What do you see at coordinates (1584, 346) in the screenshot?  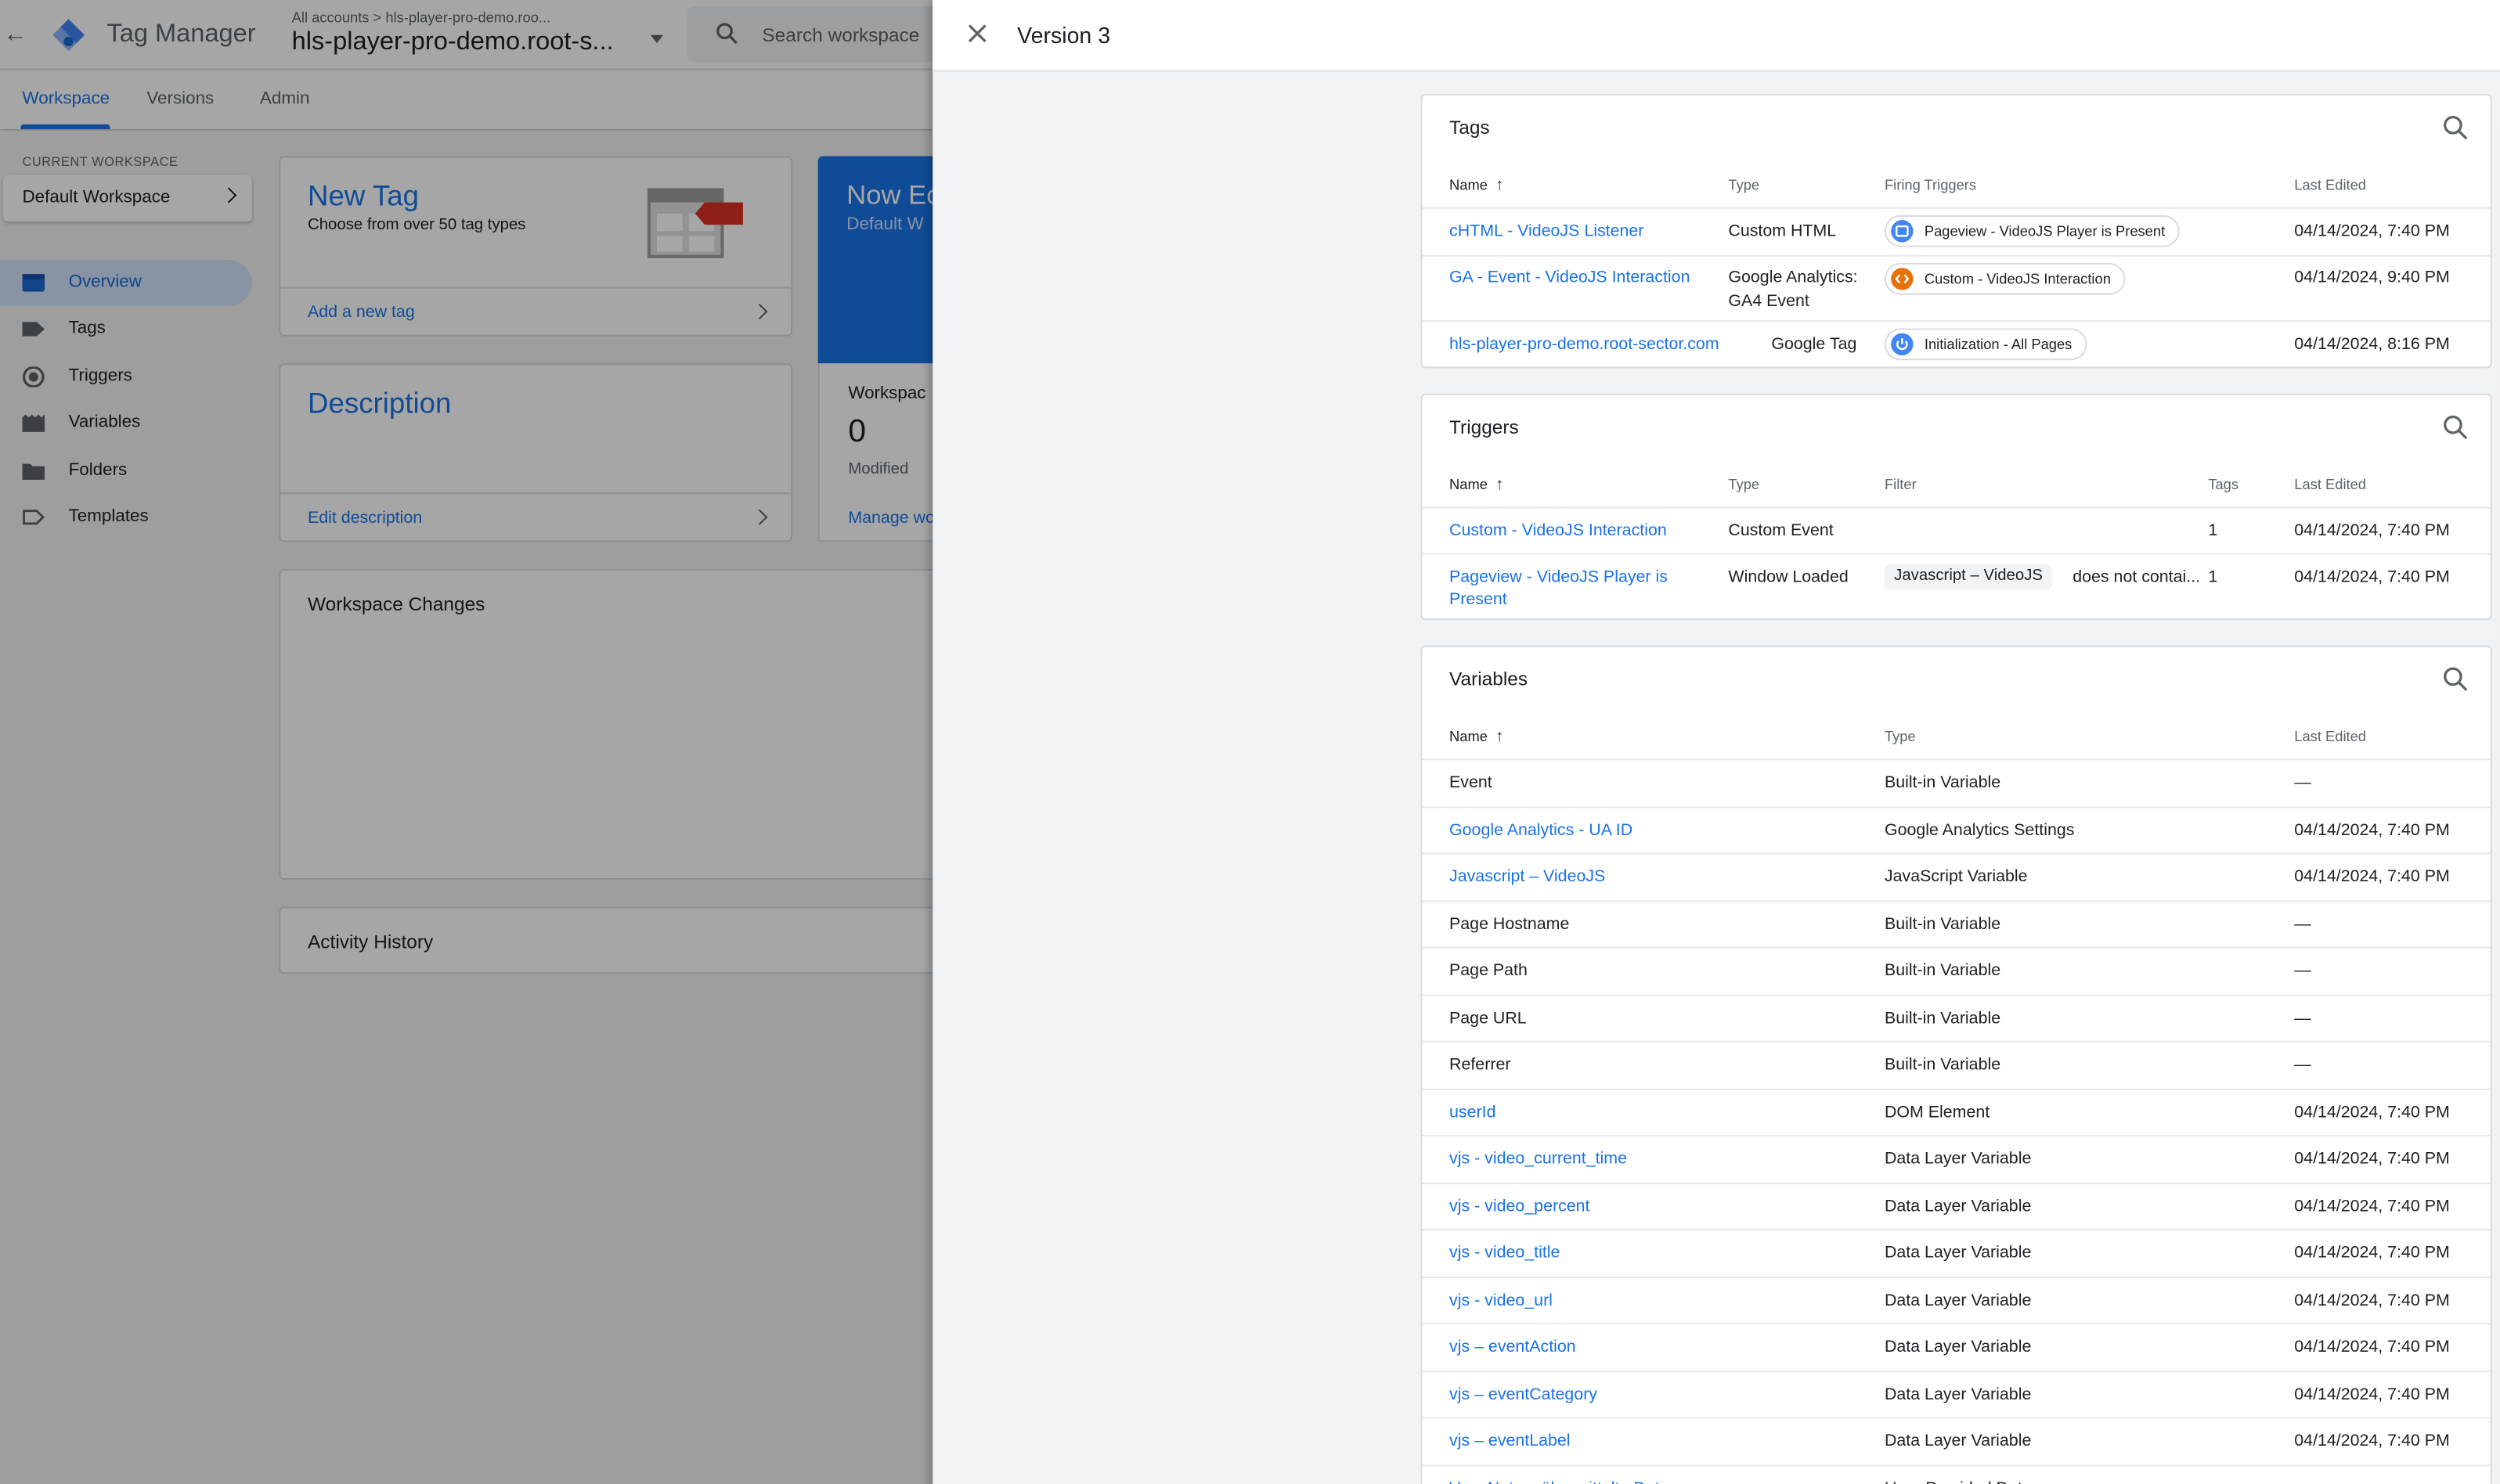 I see `tag-name-link: hls-player-pro-demo.root-sector.com` at bounding box center [1584, 346].